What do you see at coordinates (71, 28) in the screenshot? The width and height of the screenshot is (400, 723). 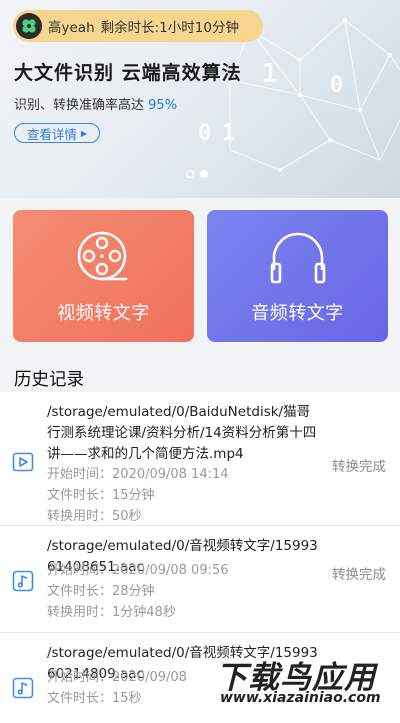 I see `user-name: 高yeah` at bounding box center [71, 28].